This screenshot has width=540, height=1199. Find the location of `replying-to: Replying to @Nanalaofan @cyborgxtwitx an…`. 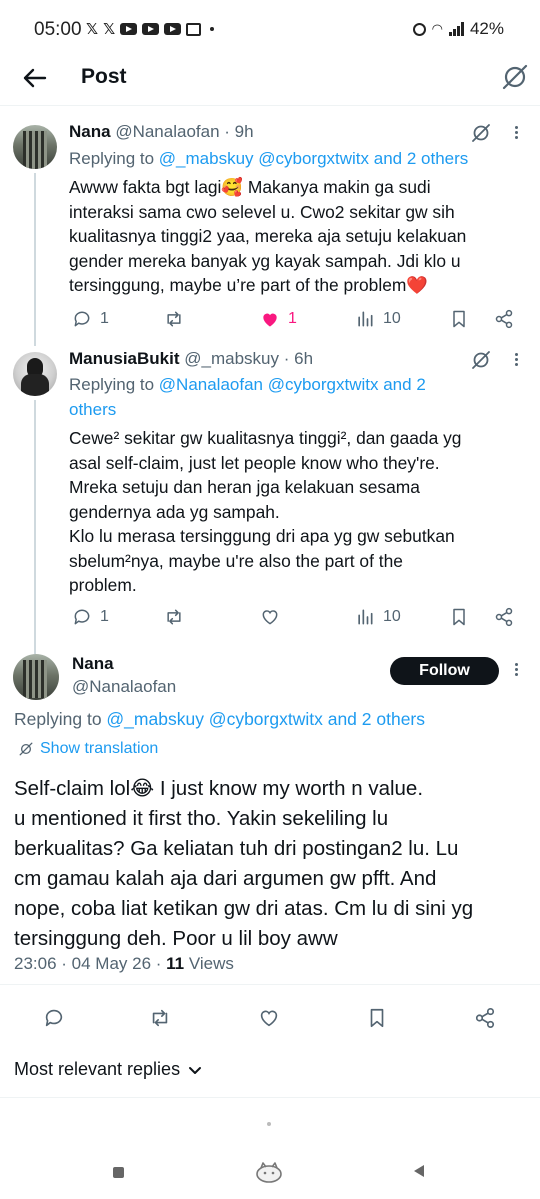

replying-to: Replying to @Nanalaofan @cyborgxtwitx an… is located at coordinates (247, 397).